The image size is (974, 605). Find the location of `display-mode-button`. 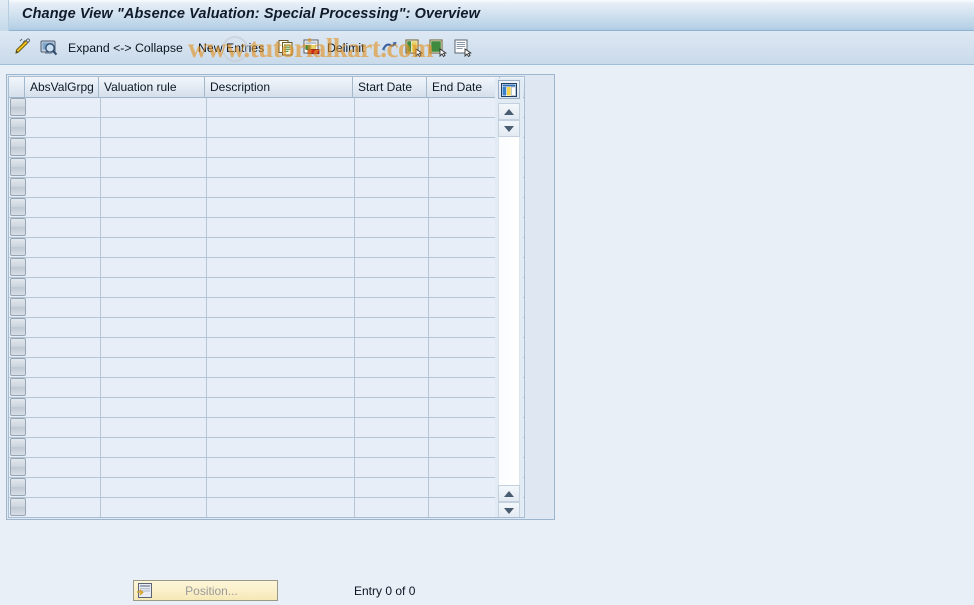

display-mode-button is located at coordinates (48, 47).